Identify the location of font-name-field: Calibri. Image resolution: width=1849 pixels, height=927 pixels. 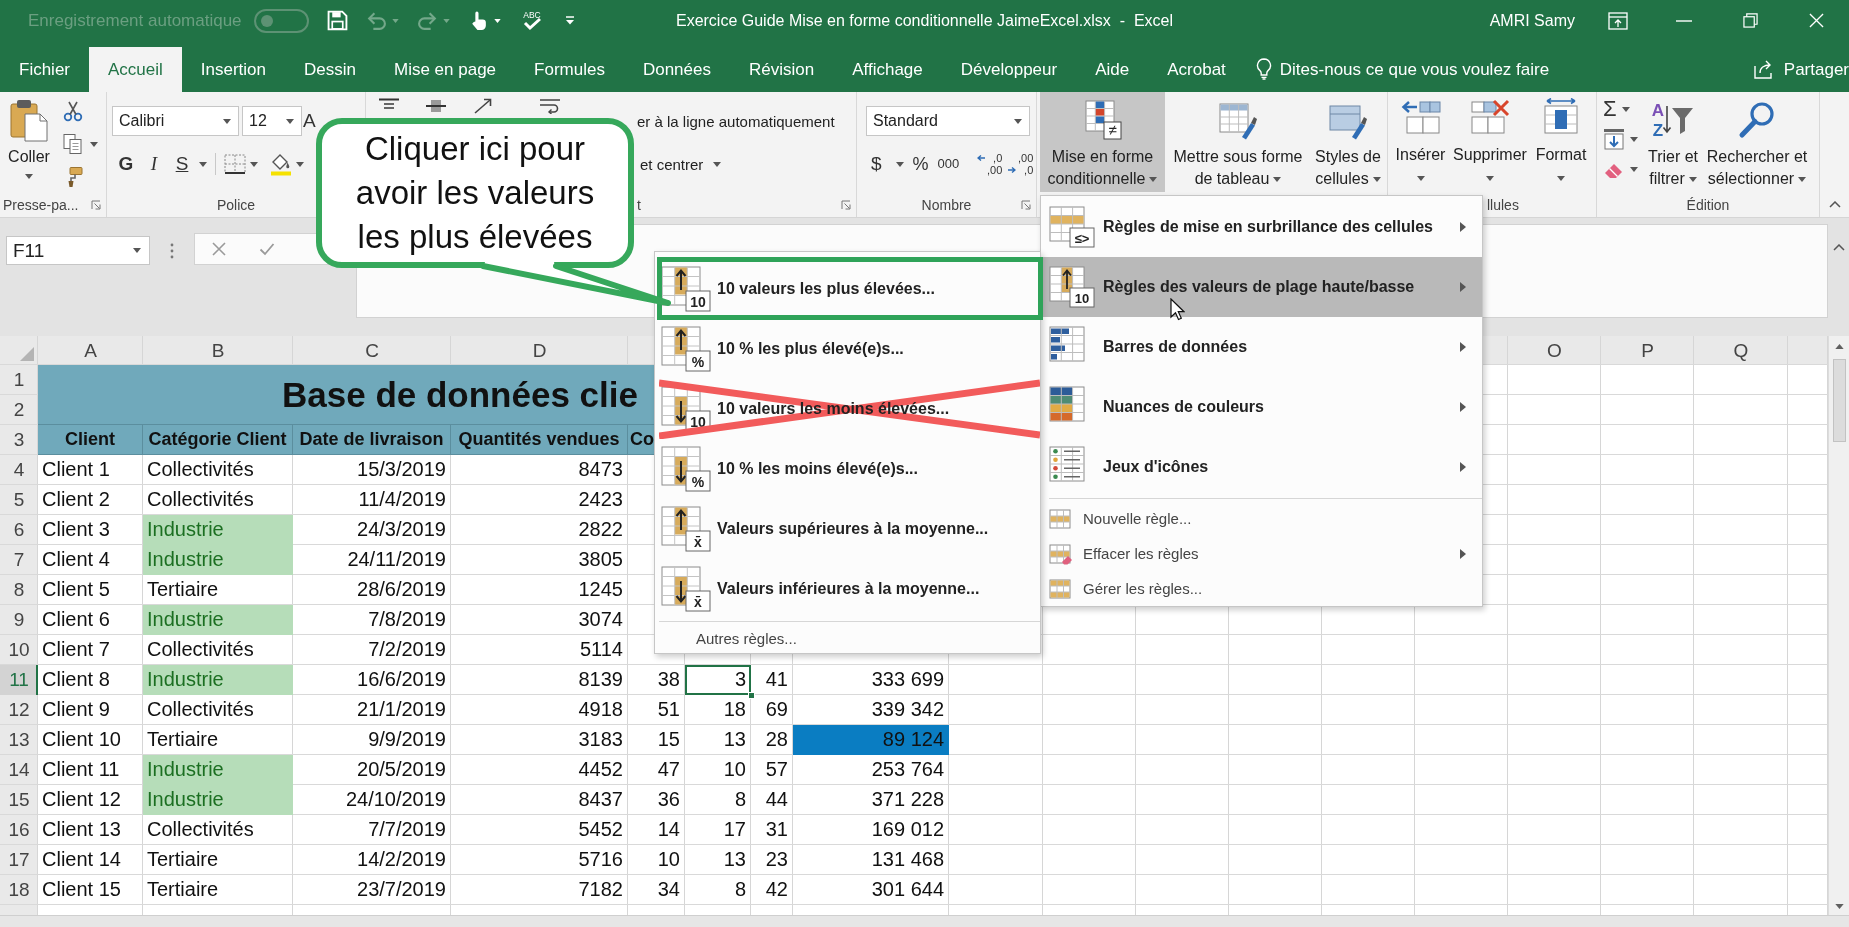
(175, 121).